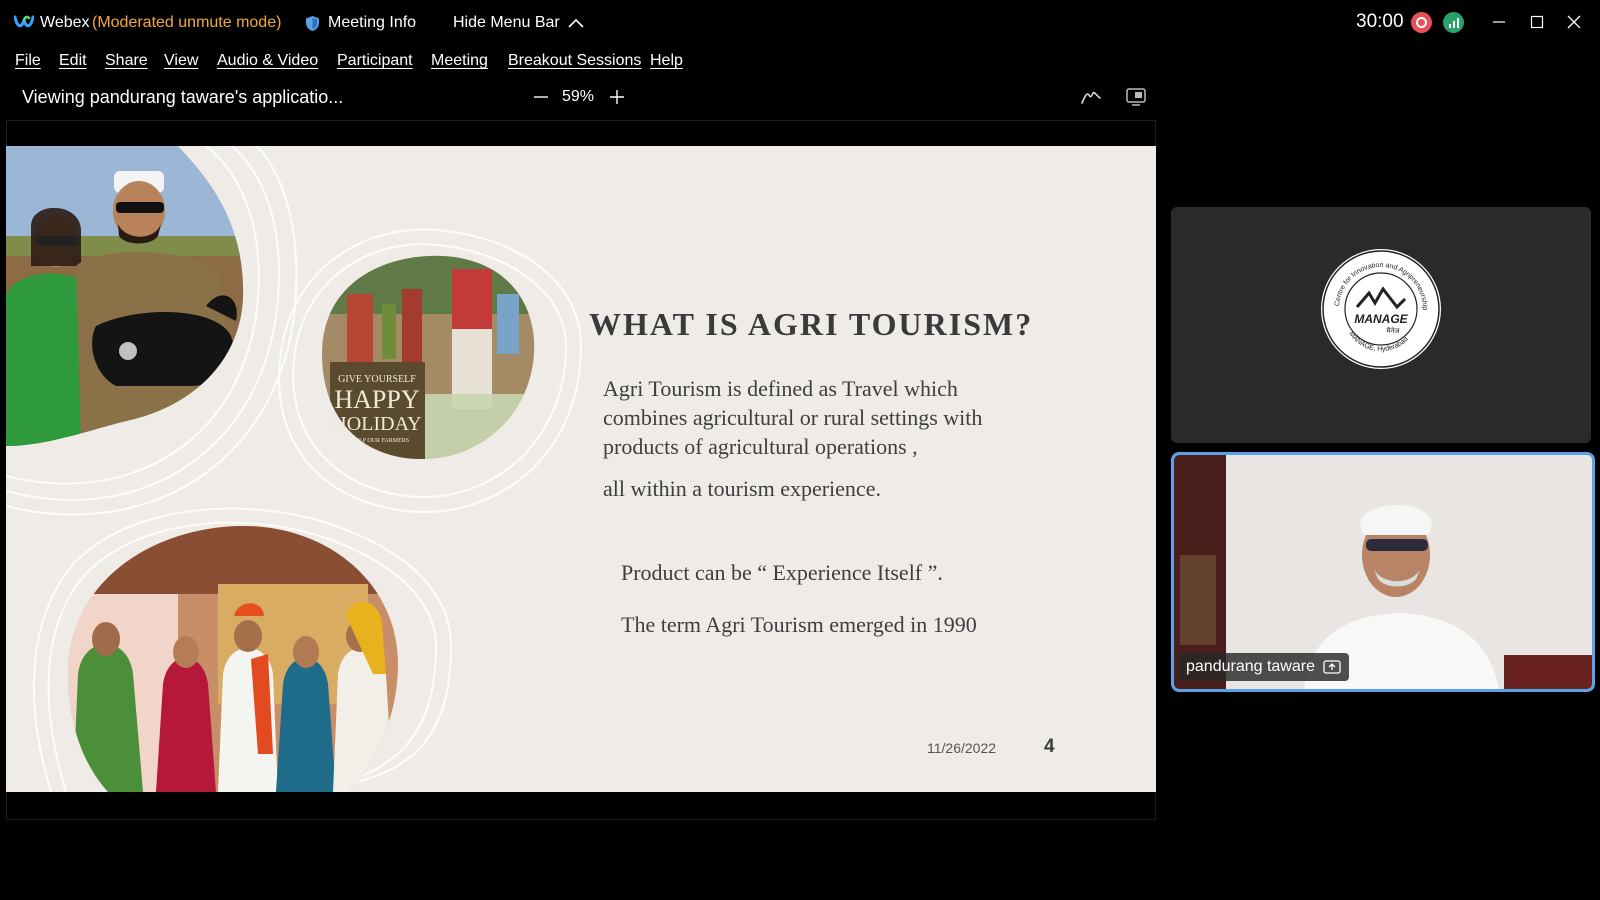 The height and width of the screenshot is (900, 1600). Describe the element at coordinates (1136, 97) in the screenshot. I see `view-options-icon` at that location.